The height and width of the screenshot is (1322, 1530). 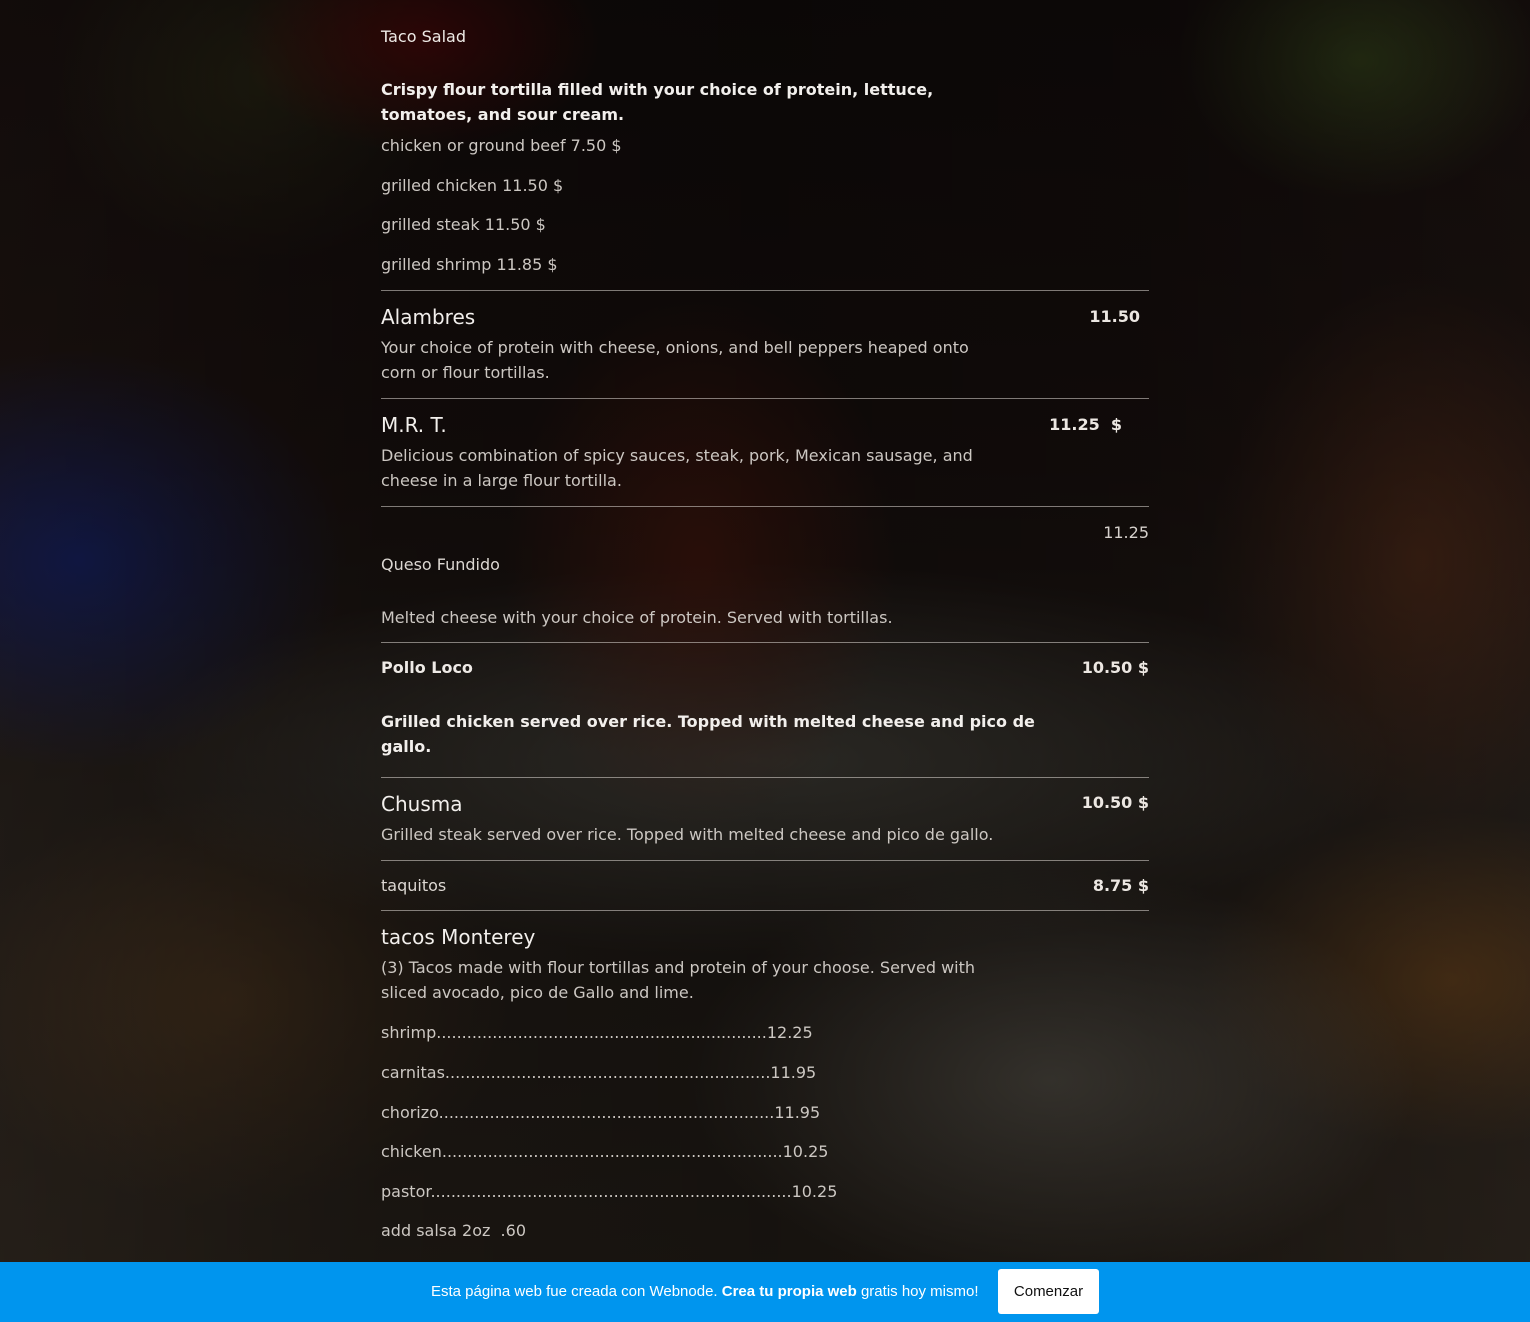 I want to click on menu-item-price: 11.25, so click(x=1126, y=532).